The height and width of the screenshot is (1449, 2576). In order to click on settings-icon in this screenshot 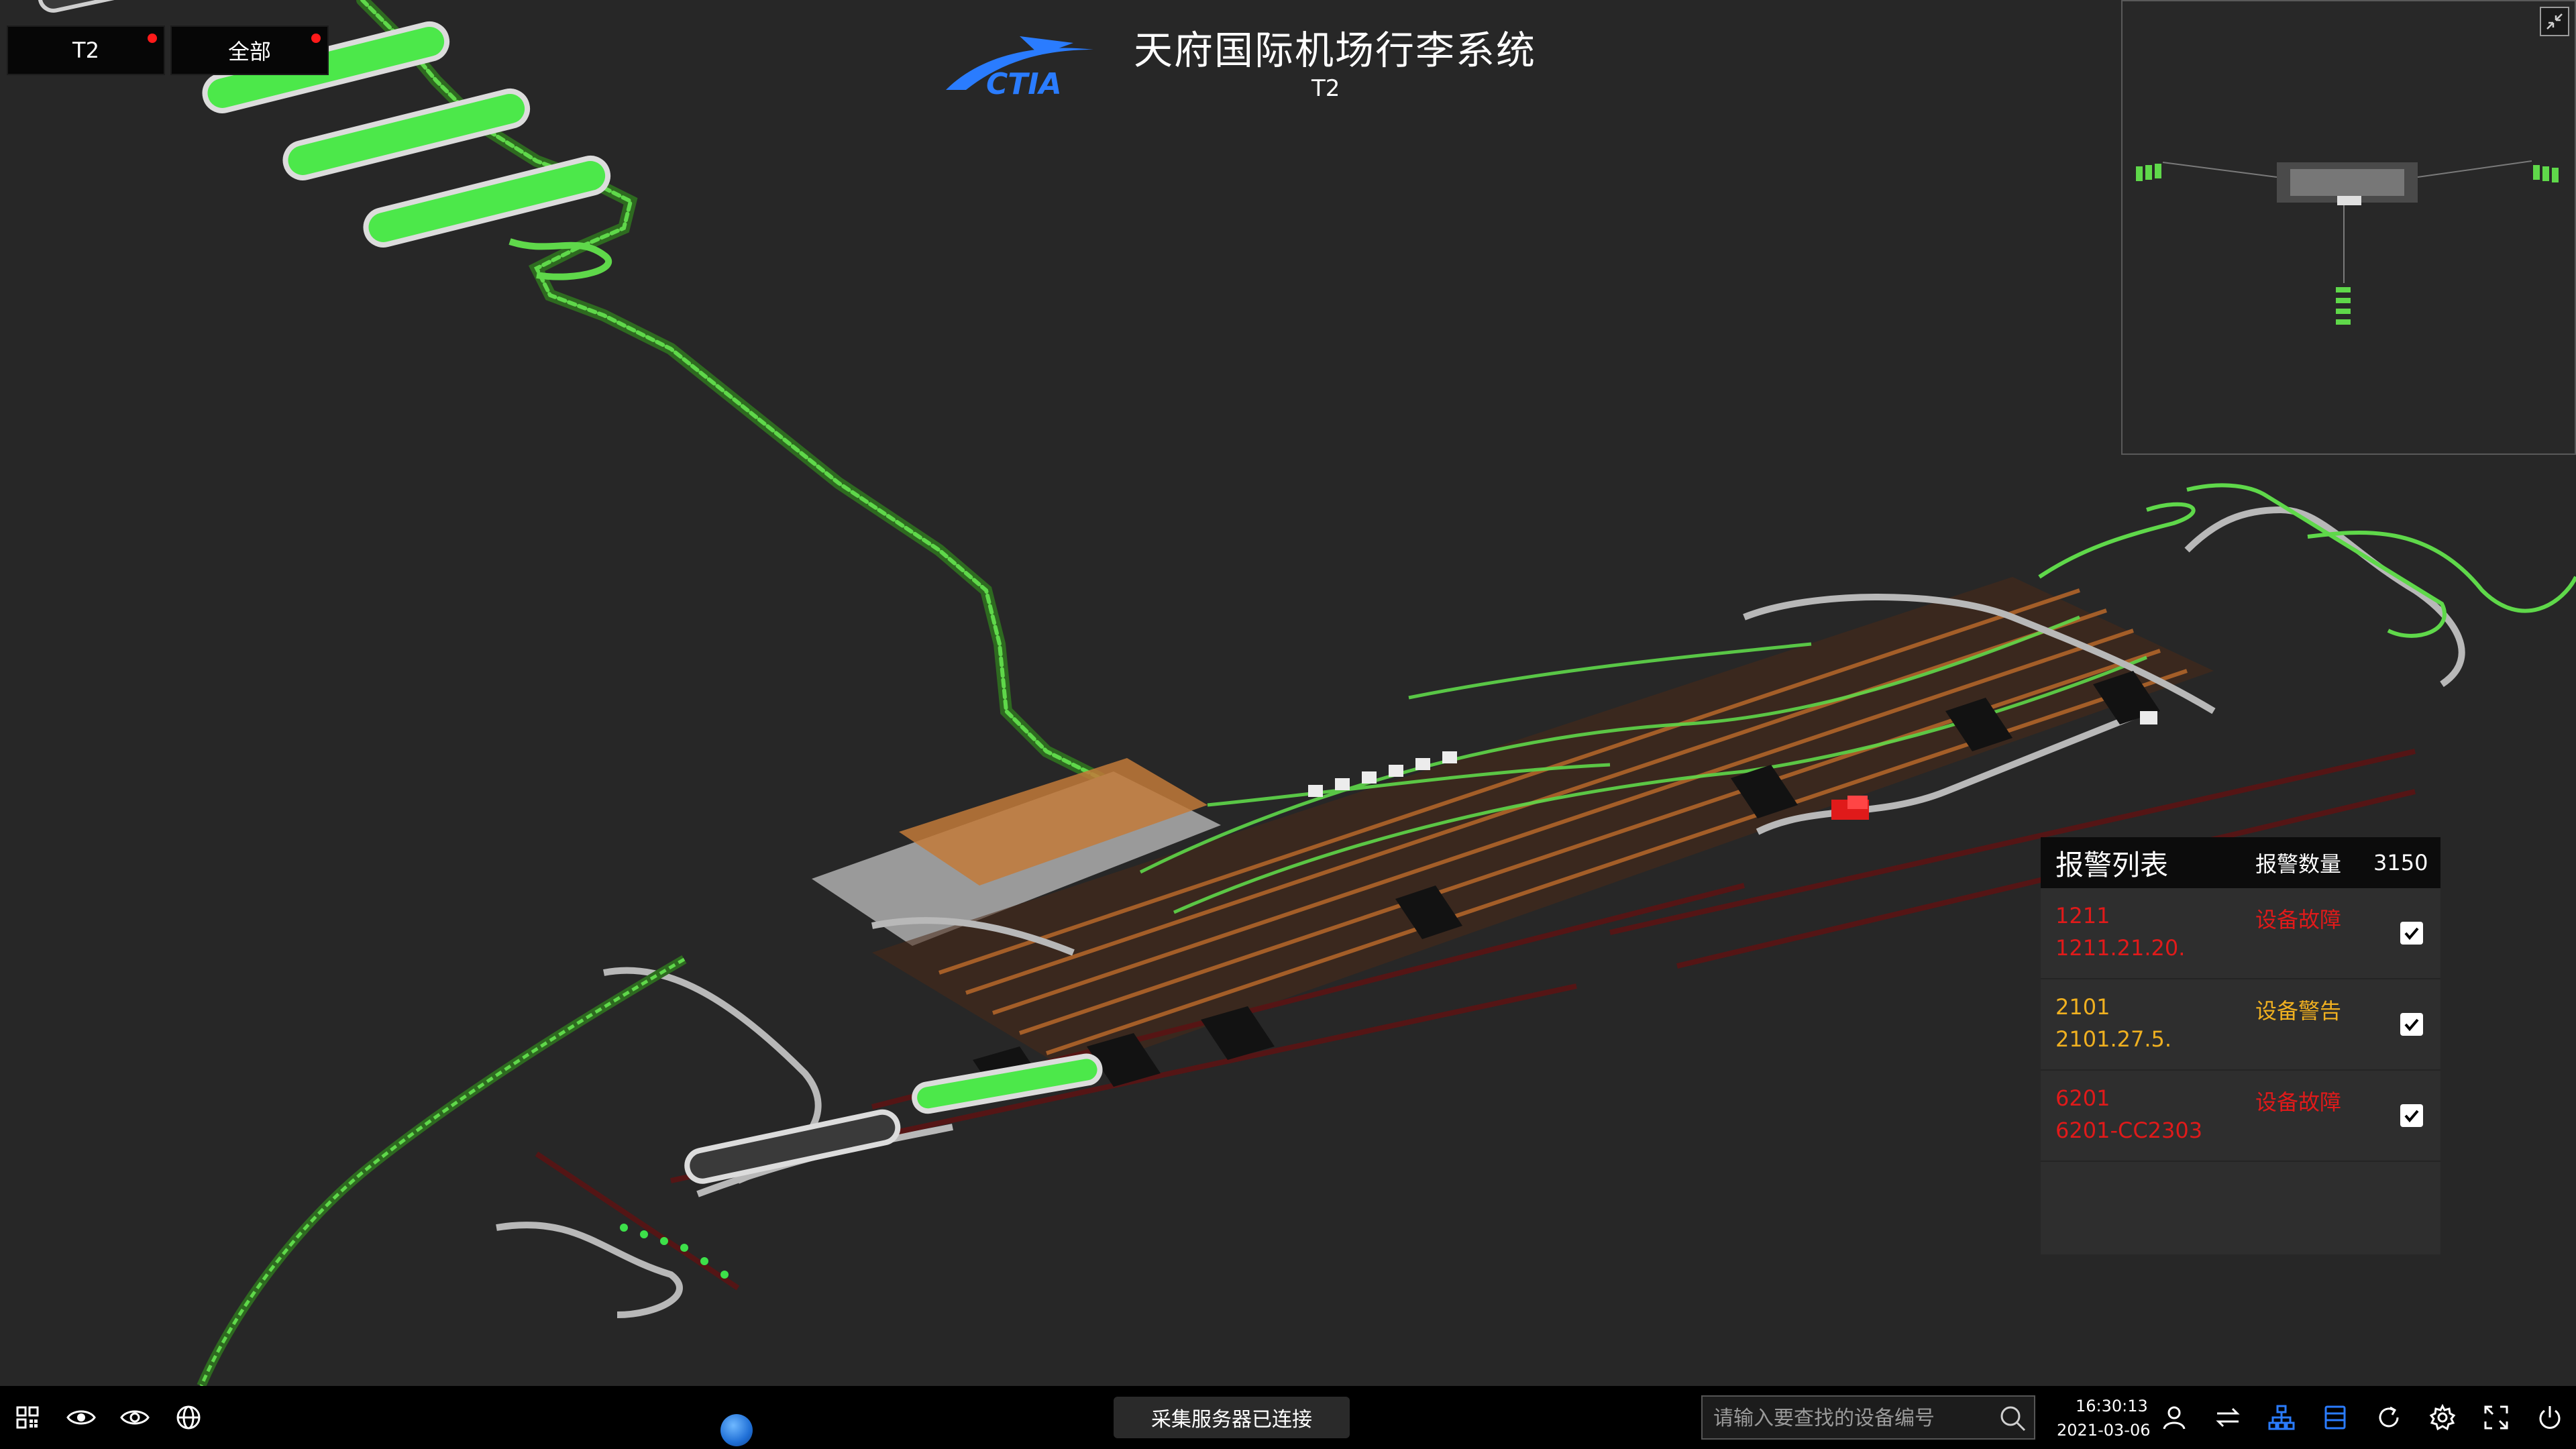, I will do `click(2442, 1417)`.